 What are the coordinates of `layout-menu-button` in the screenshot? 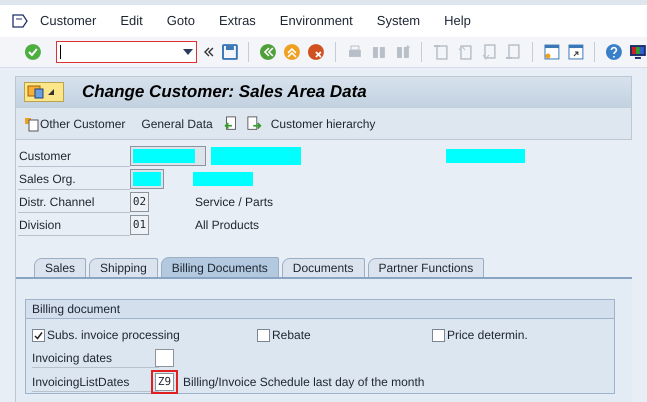 It's located at (44, 92).